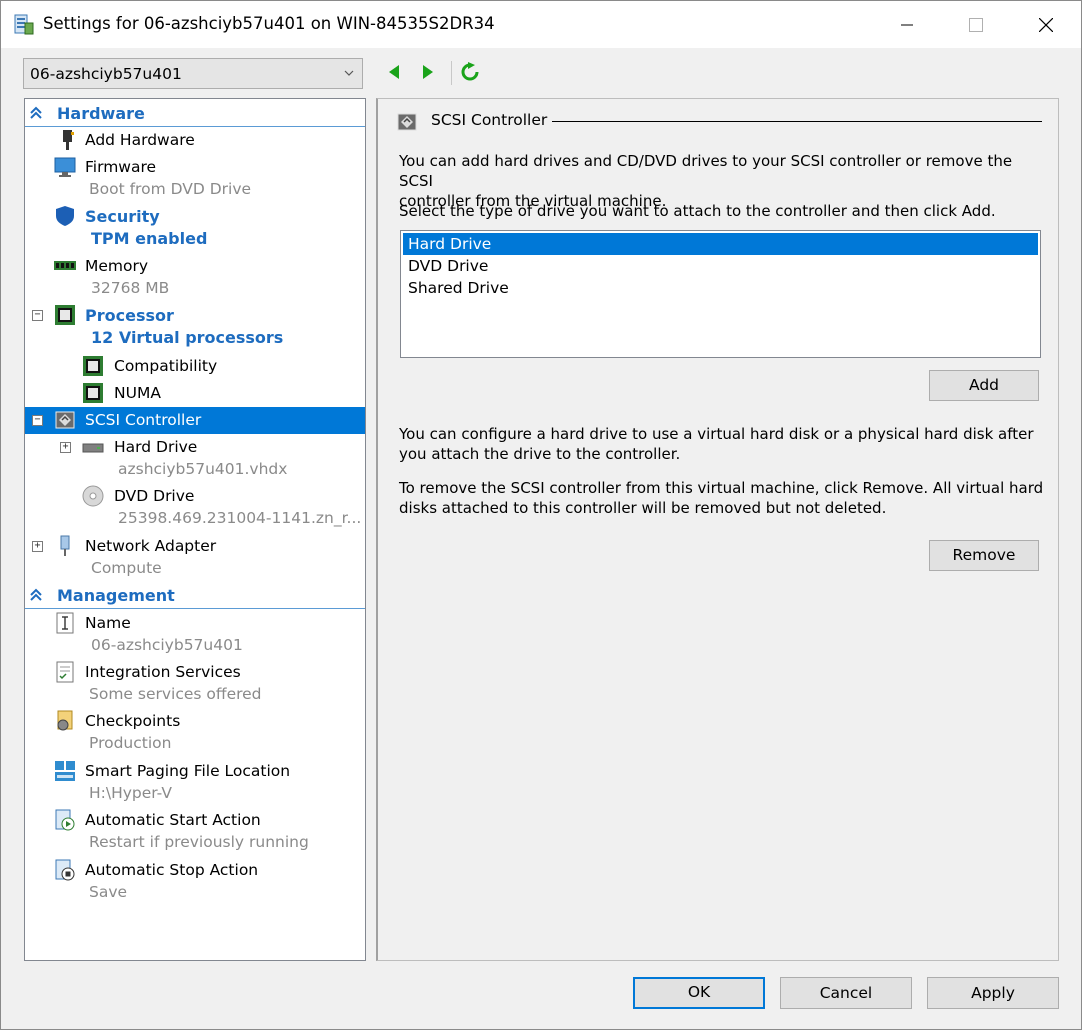 The height and width of the screenshot is (1030, 1082). I want to click on memory-icon, so click(65, 265).